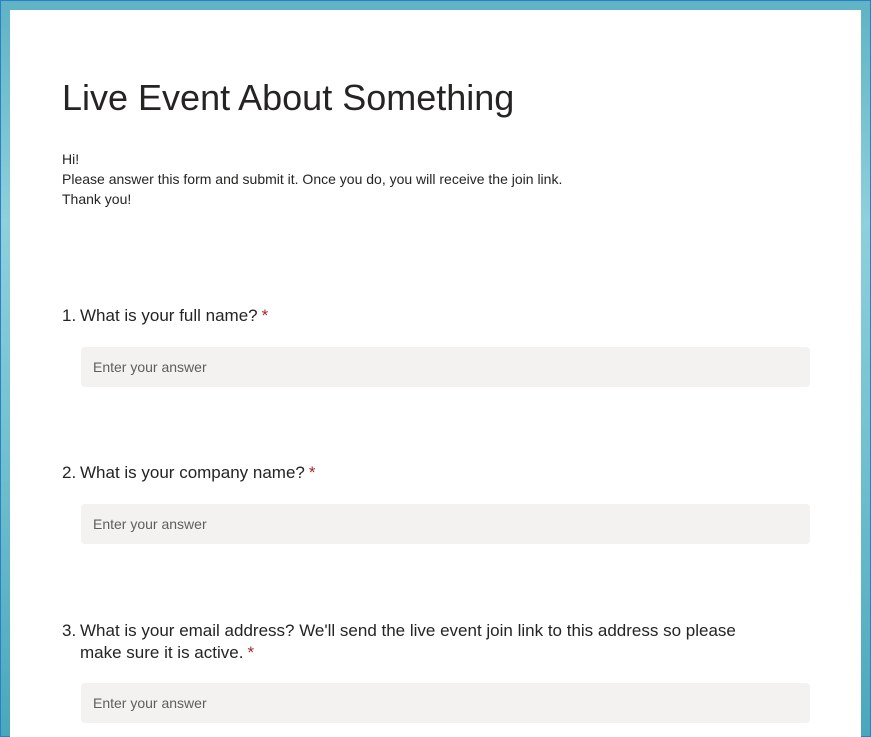 The height and width of the screenshot is (737, 871). Describe the element at coordinates (445, 367) in the screenshot. I see `full-name-input` at that location.